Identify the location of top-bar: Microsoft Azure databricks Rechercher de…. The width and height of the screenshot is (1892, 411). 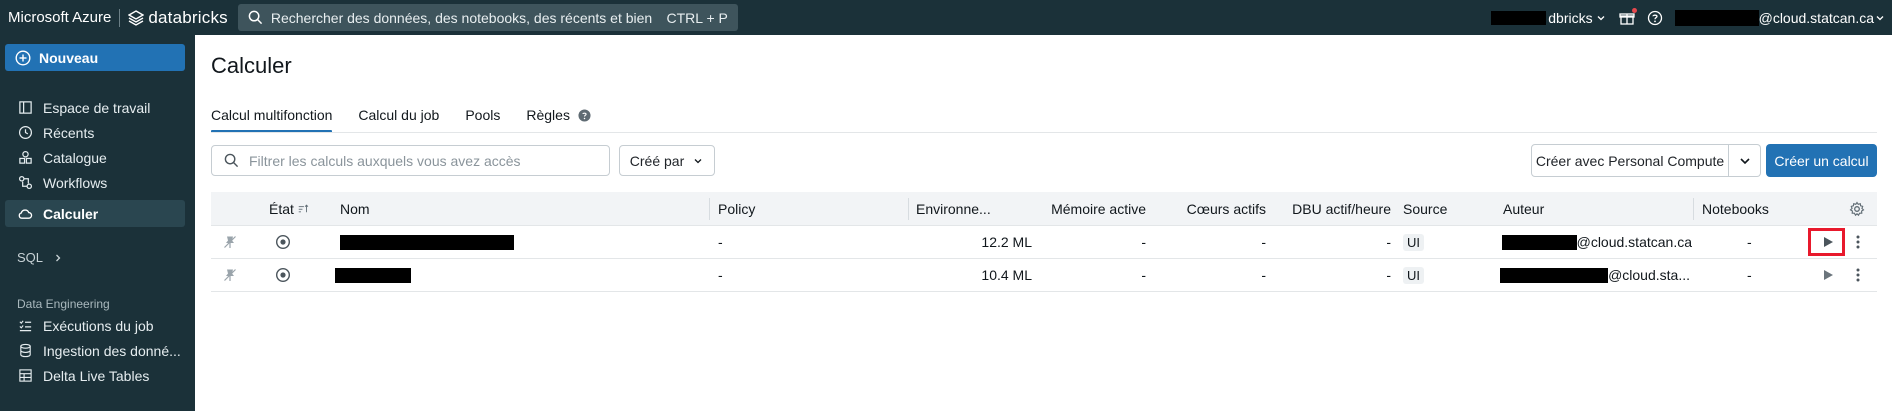
(946, 17).